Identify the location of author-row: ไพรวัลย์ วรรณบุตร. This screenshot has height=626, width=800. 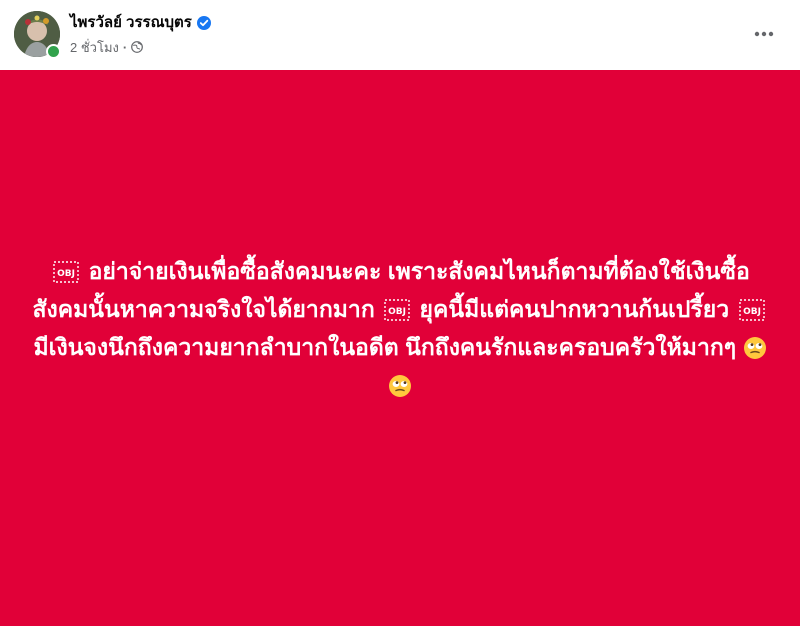
(140, 23).